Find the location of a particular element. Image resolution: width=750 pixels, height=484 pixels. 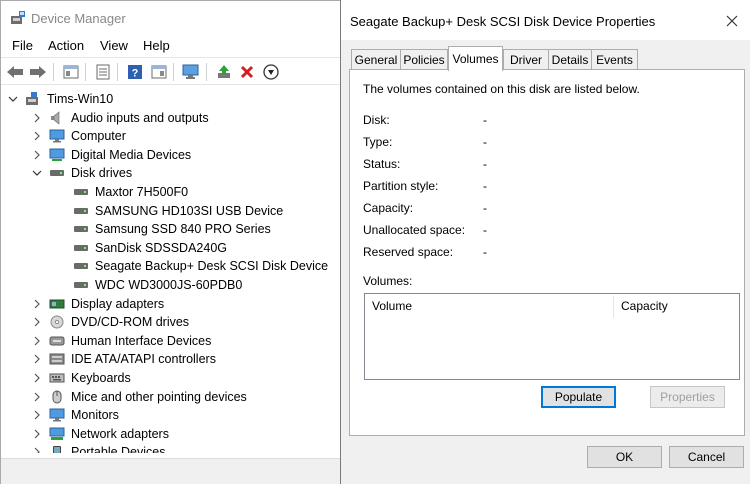

tree-category-item: Digital Media Devices is located at coordinates (111, 155).